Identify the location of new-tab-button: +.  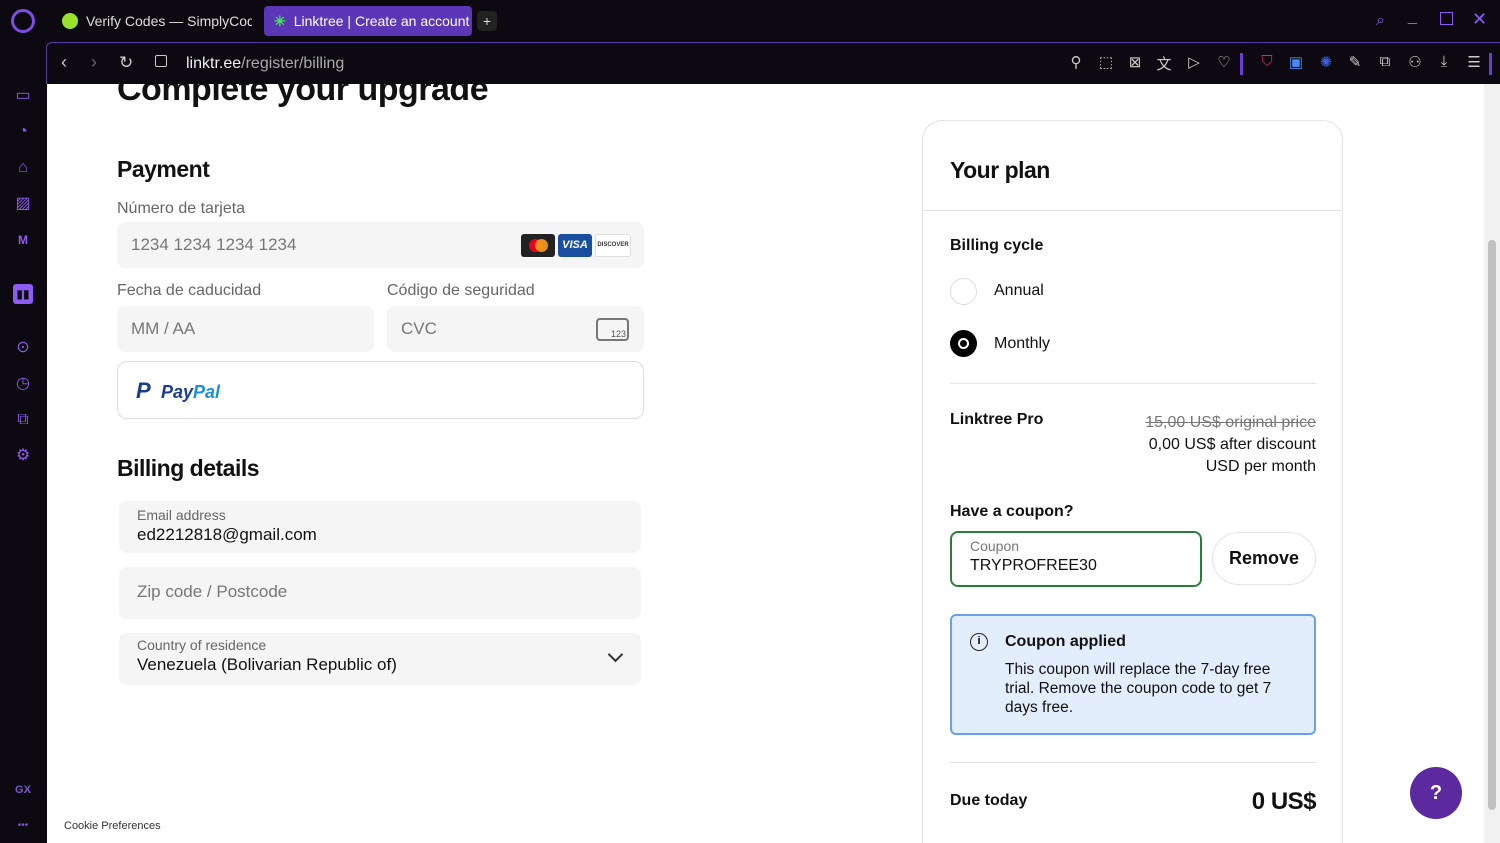
(487, 21).